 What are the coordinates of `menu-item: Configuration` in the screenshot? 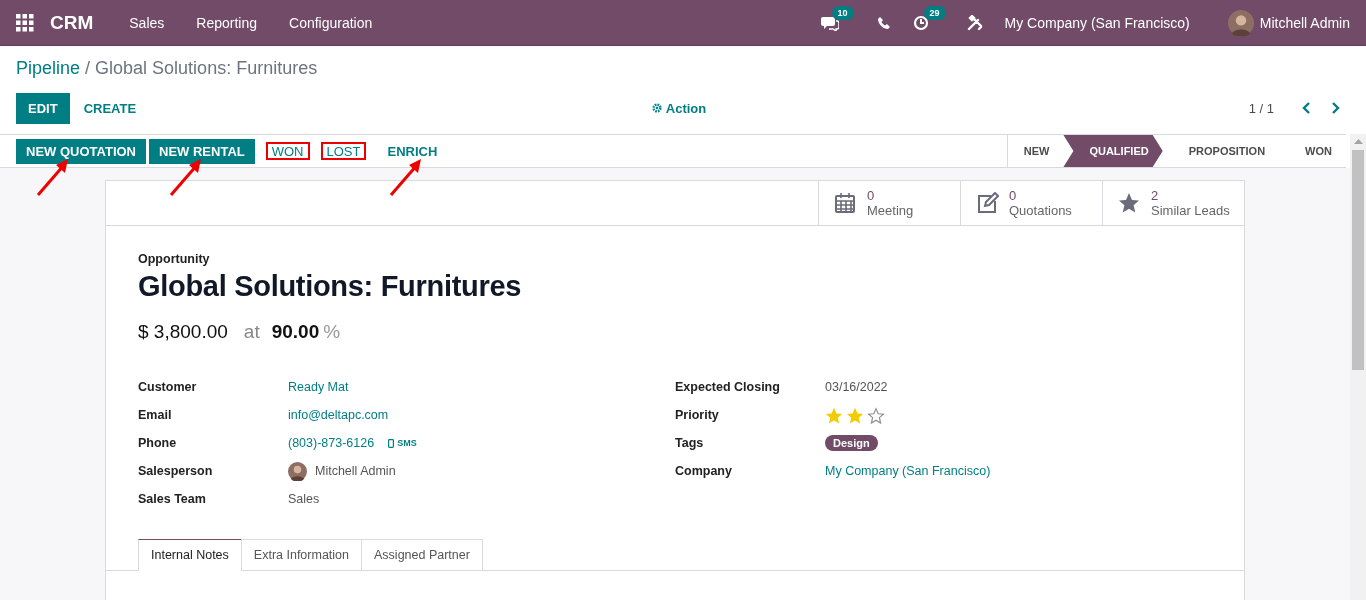 It's located at (331, 22).